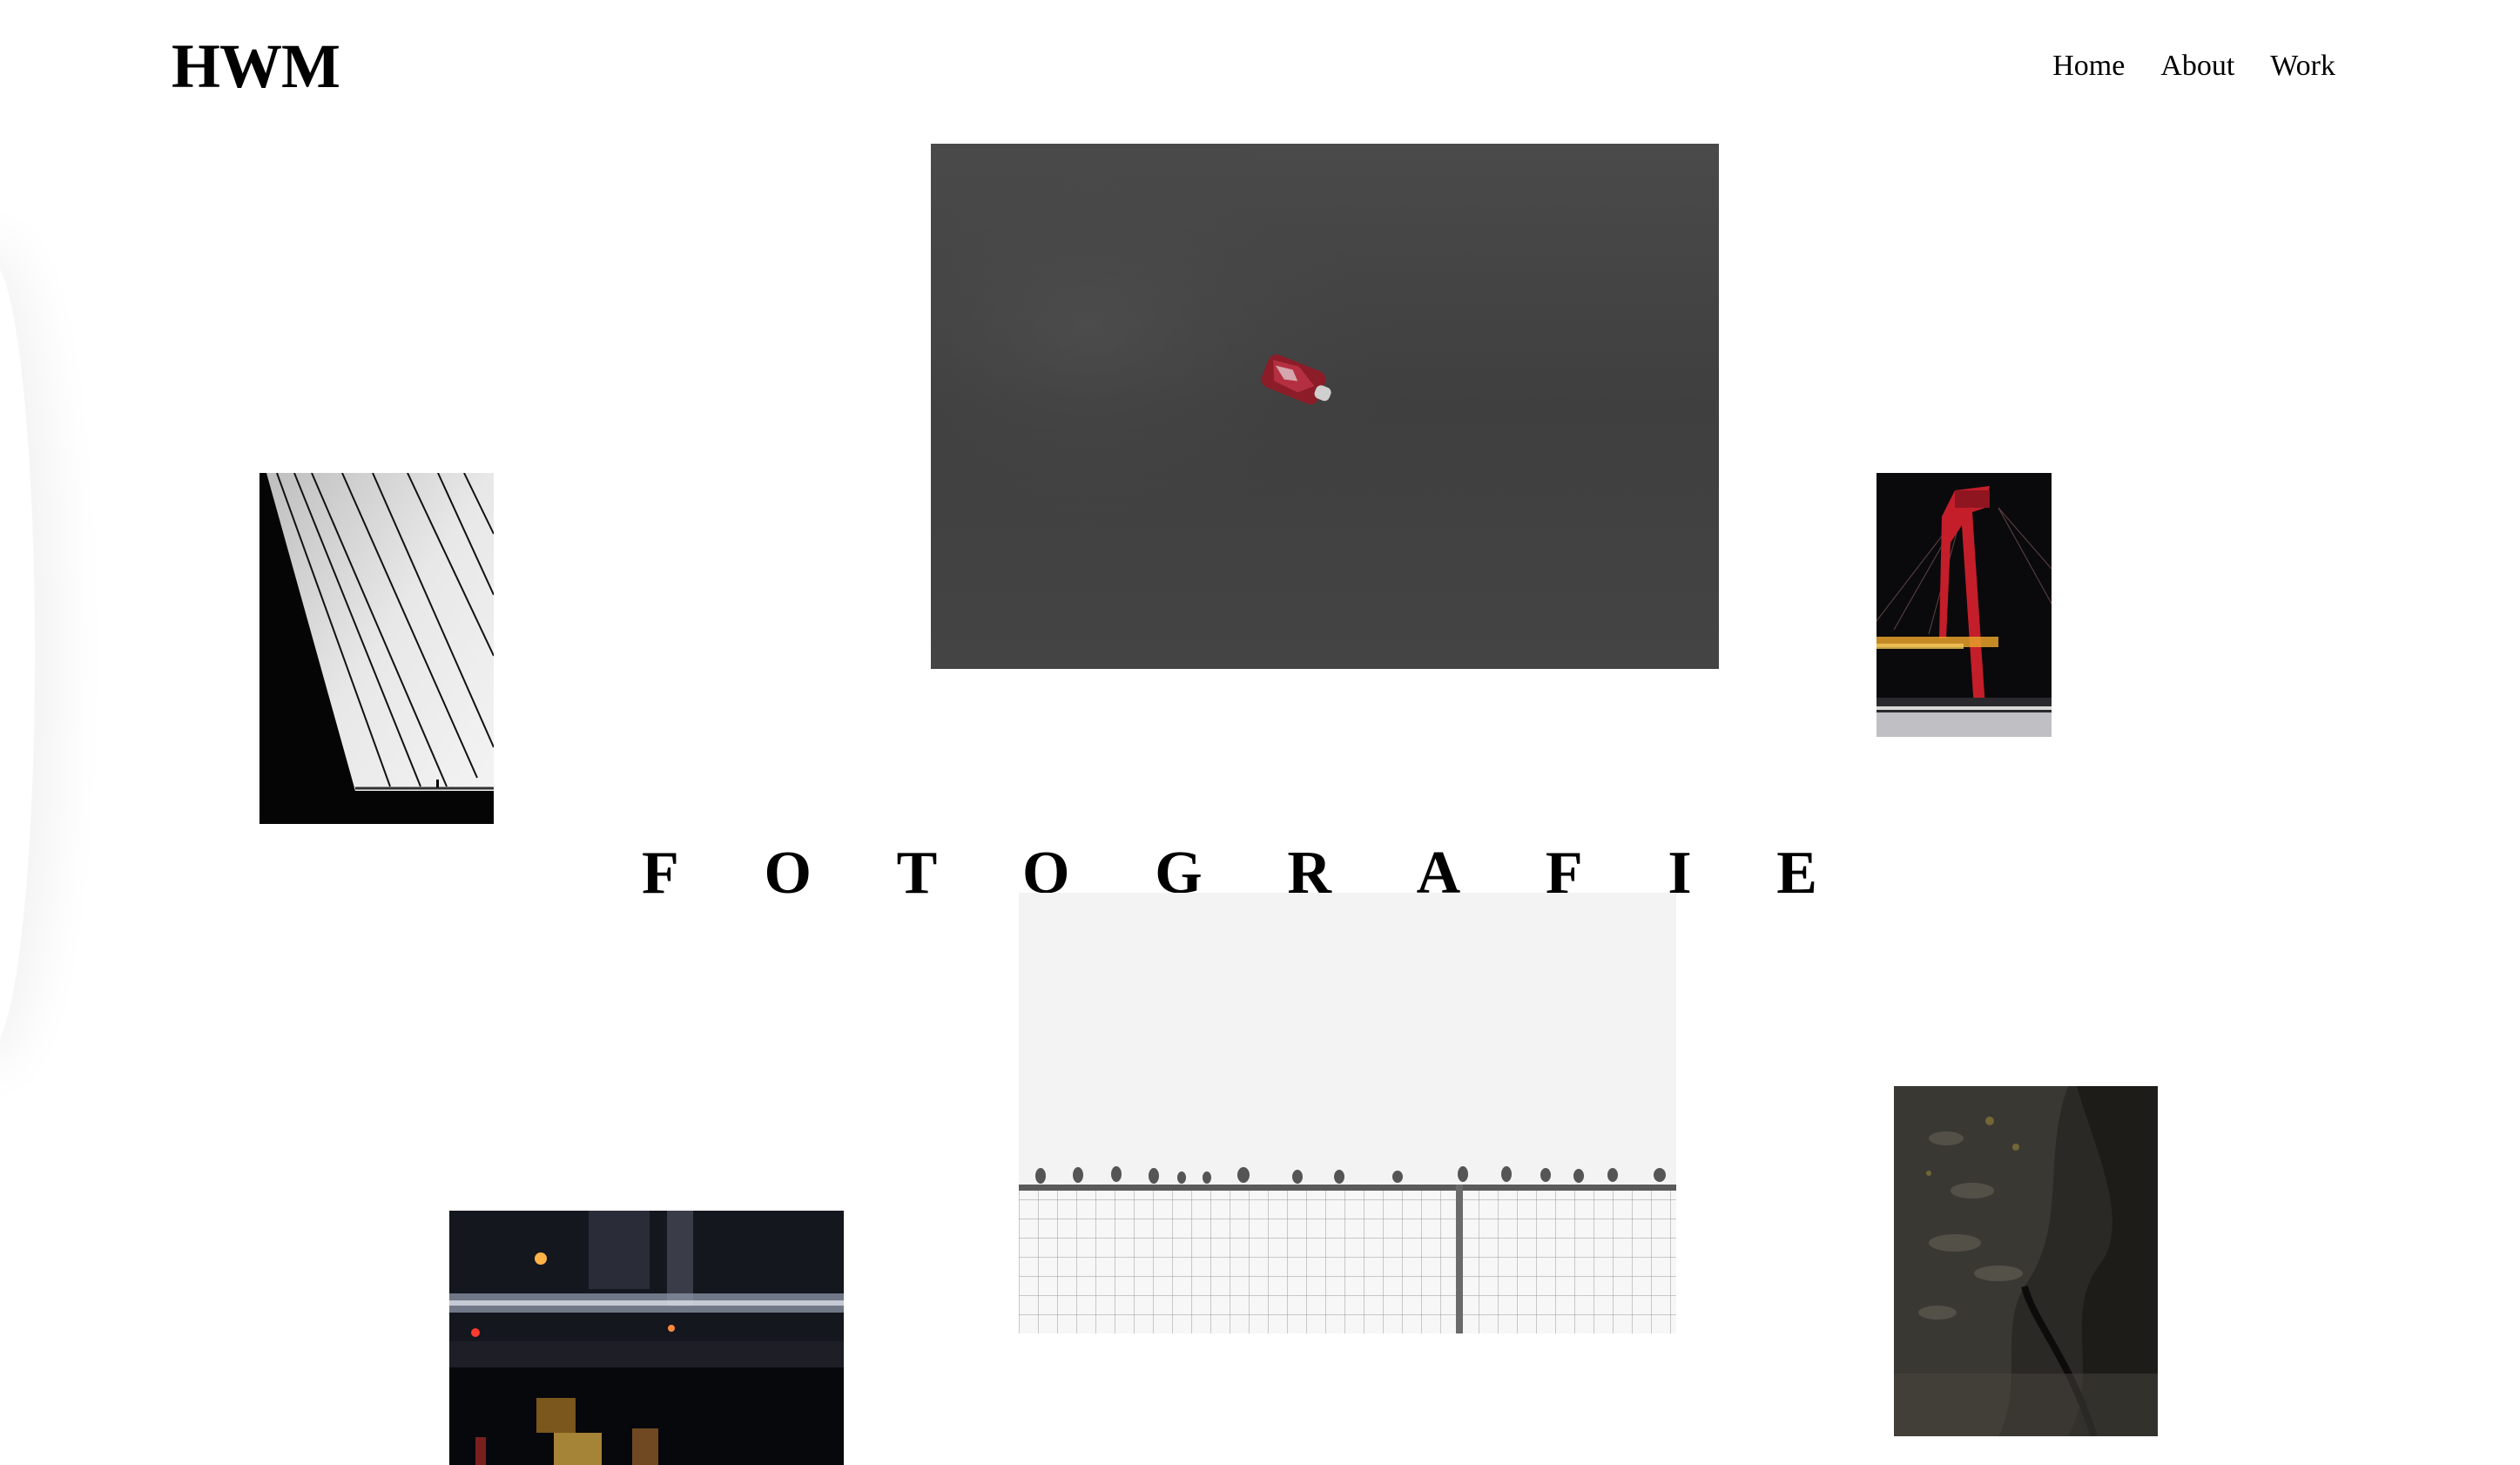 Image resolution: width=2520 pixels, height=1465 pixels. Describe the element at coordinates (256, 66) in the screenshot. I see `site-logo: HWM` at that location.